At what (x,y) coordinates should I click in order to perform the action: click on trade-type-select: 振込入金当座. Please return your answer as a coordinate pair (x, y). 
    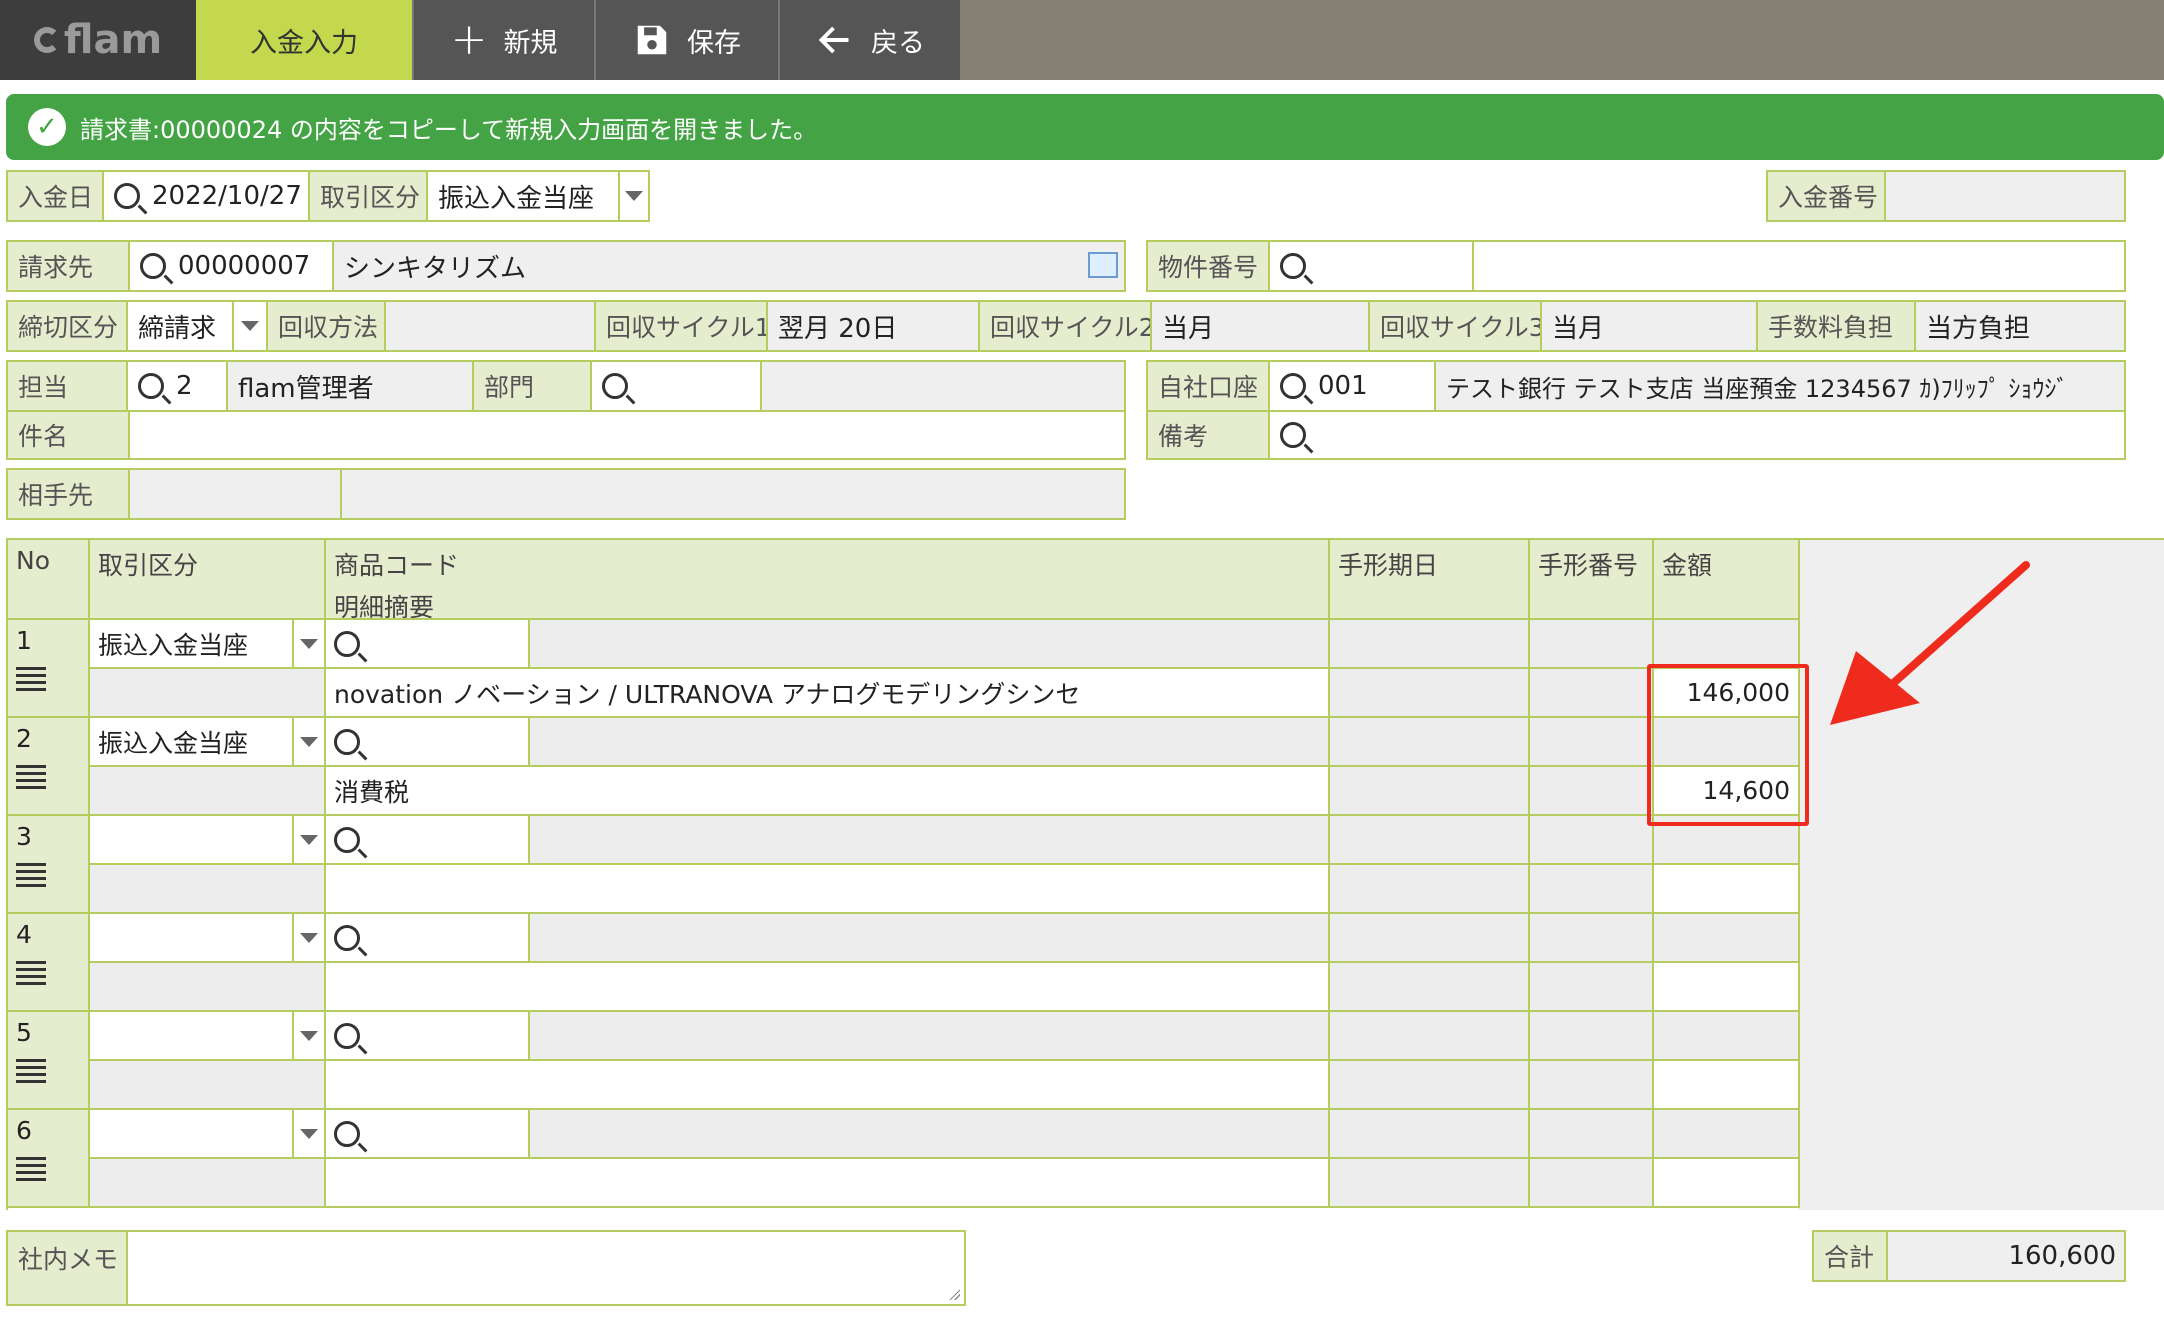
    Looking at the image, I should click on (522, 196).